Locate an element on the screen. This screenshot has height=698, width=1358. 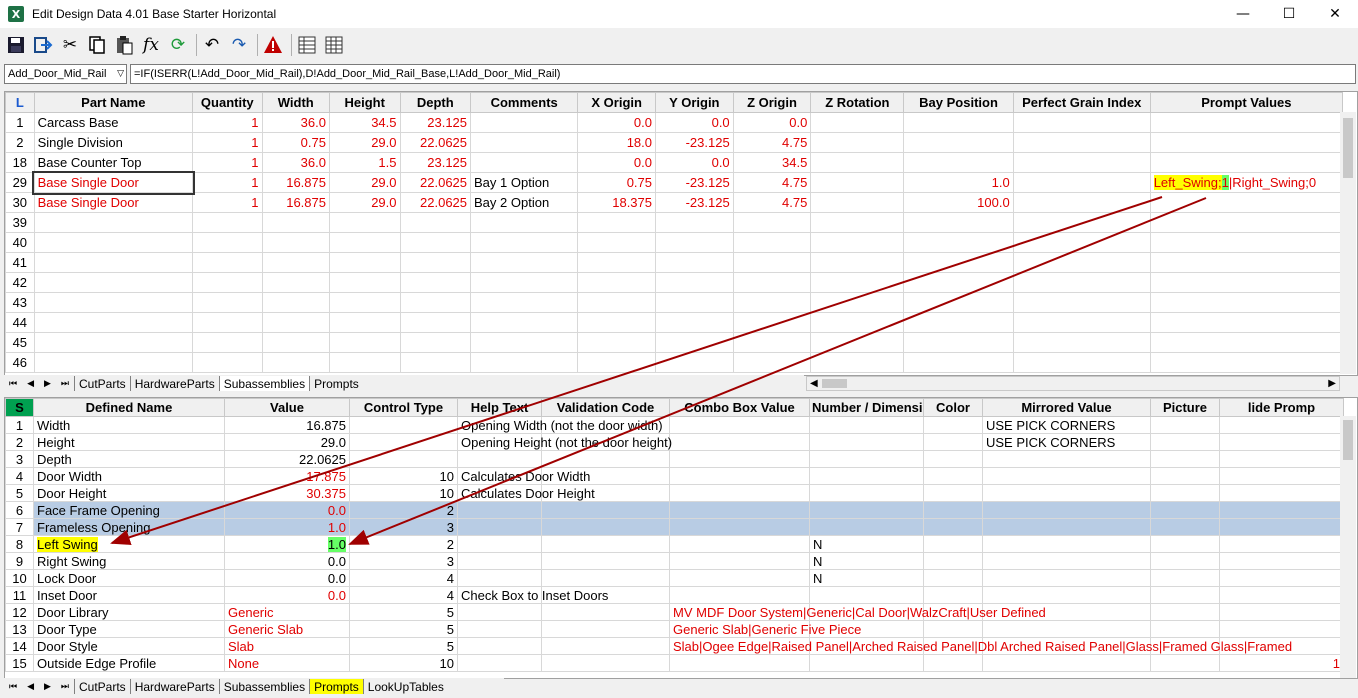
table-cell: 5 is located at coordinates (403, 629).